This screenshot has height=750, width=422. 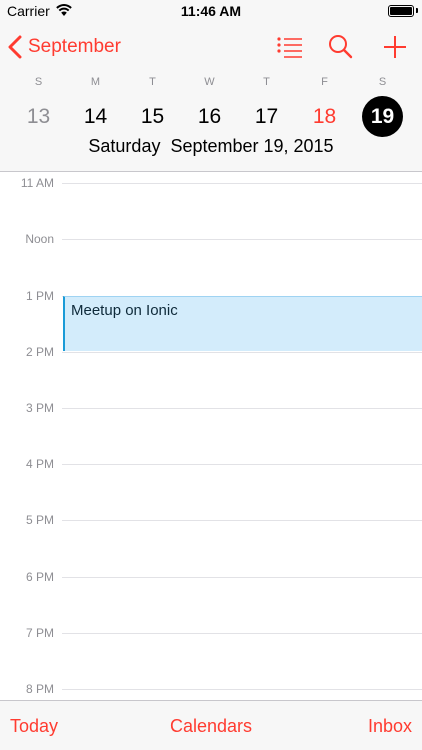 I want to click on date-15: 15, so click(x=152, y=116).